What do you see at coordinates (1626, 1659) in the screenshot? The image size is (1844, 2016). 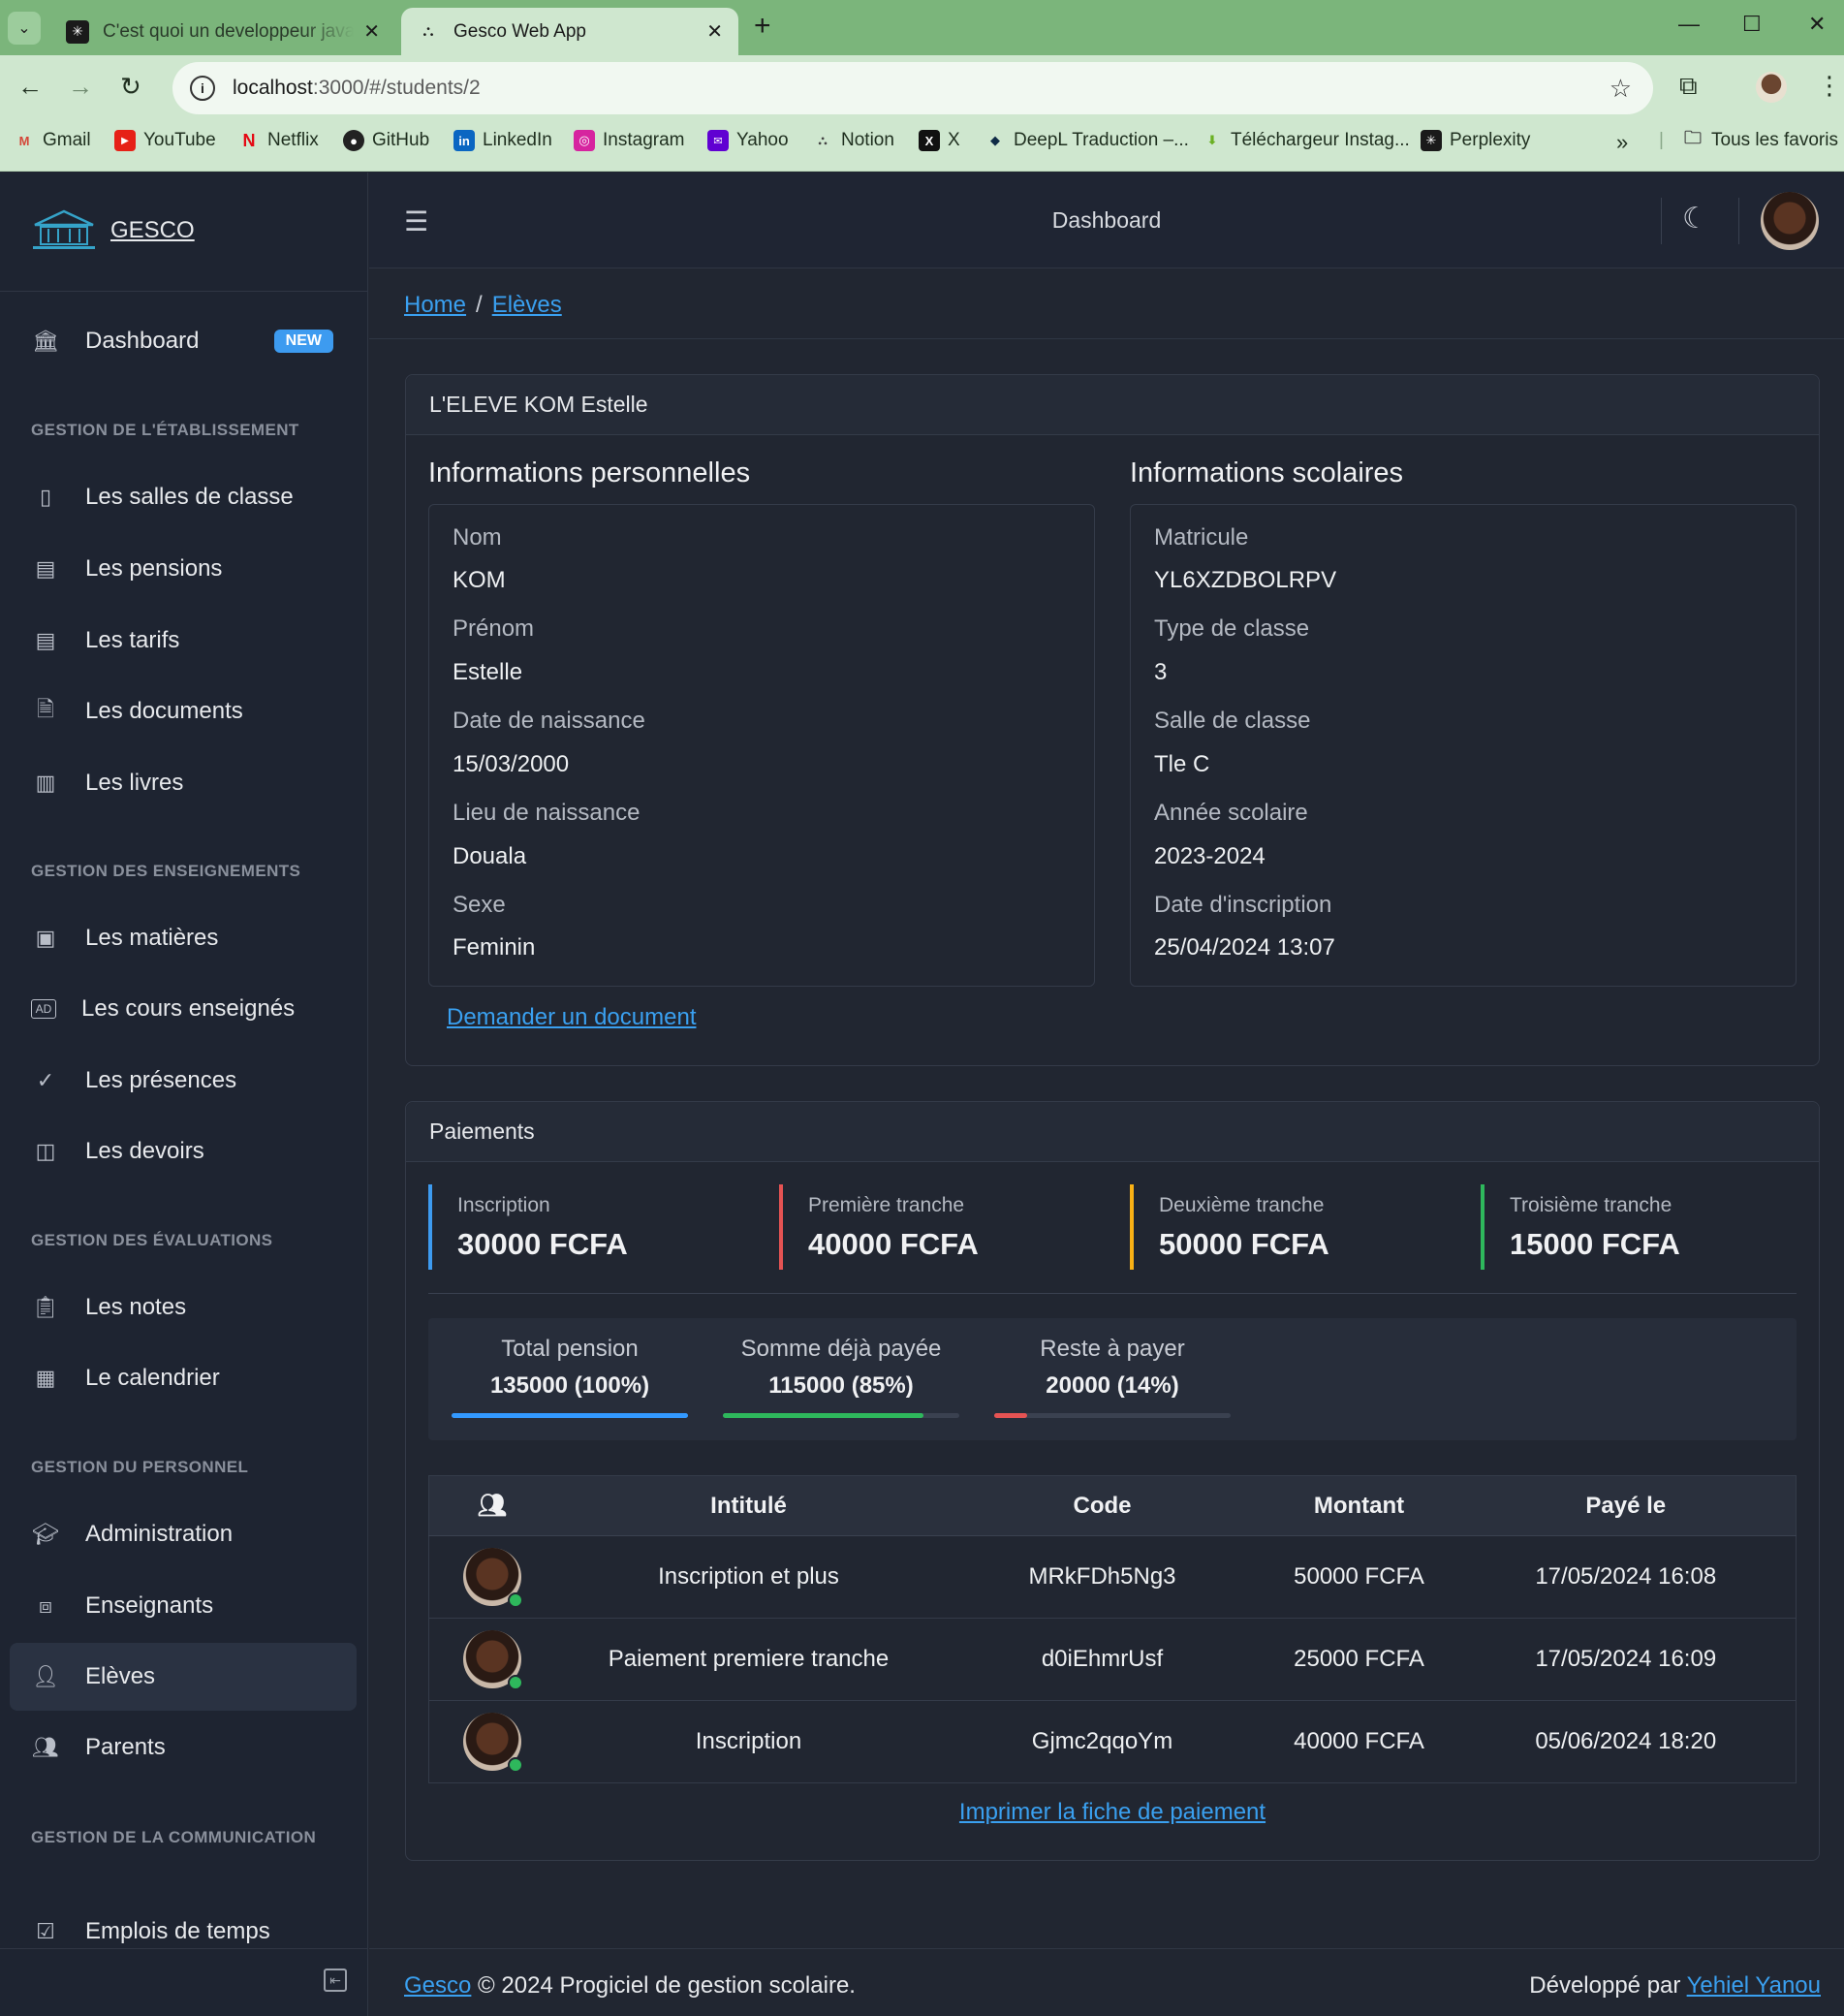 I see `cell-date: 17/05/2024 16:09` at bounding box center [1626, 1659].